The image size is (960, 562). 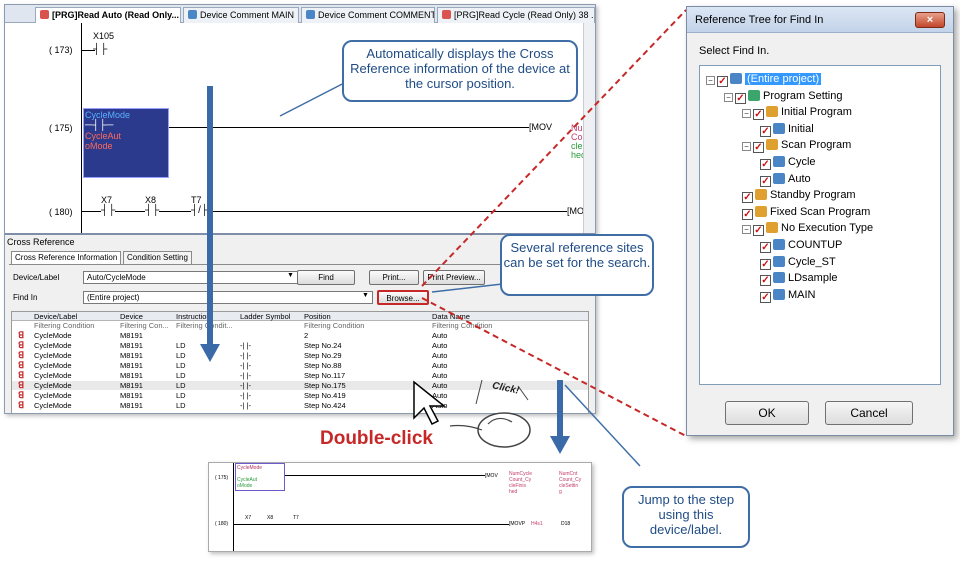 I want to click on tree-item-label: Cycle_ST, so click(x=812, y=261).